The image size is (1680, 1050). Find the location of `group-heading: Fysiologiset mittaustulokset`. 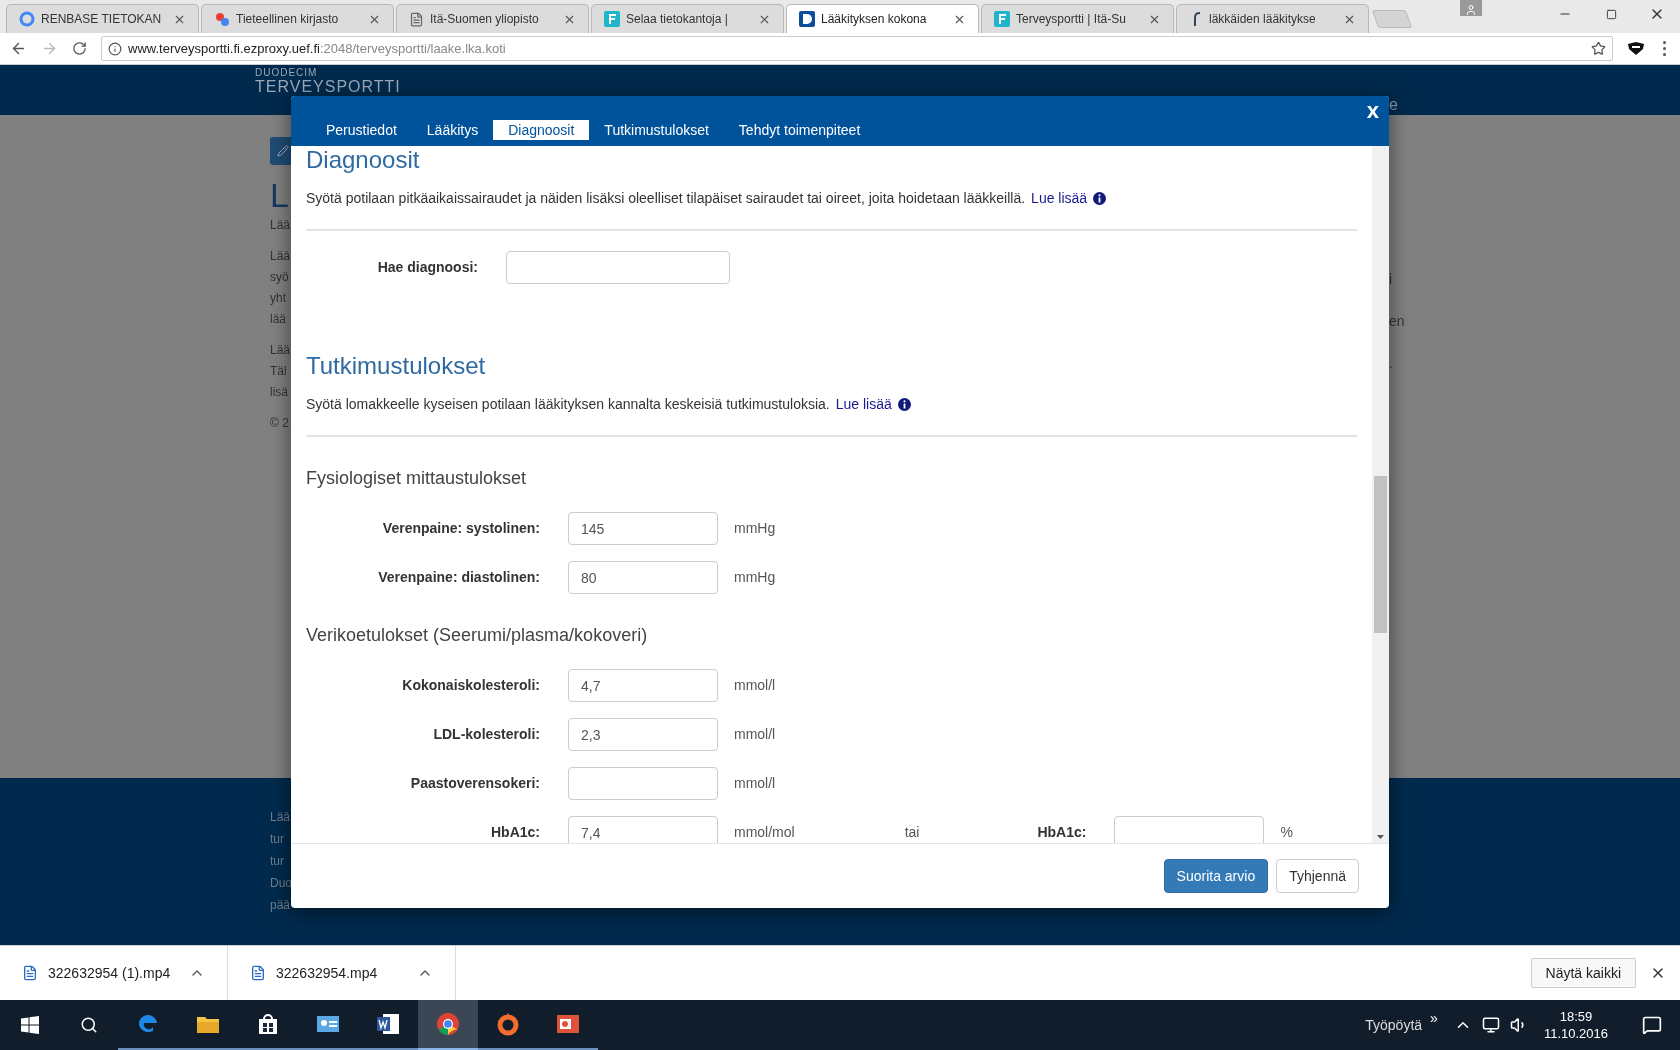

group-heading: Fysiologiset mittaustulokset is located at coordinates (417, 478).